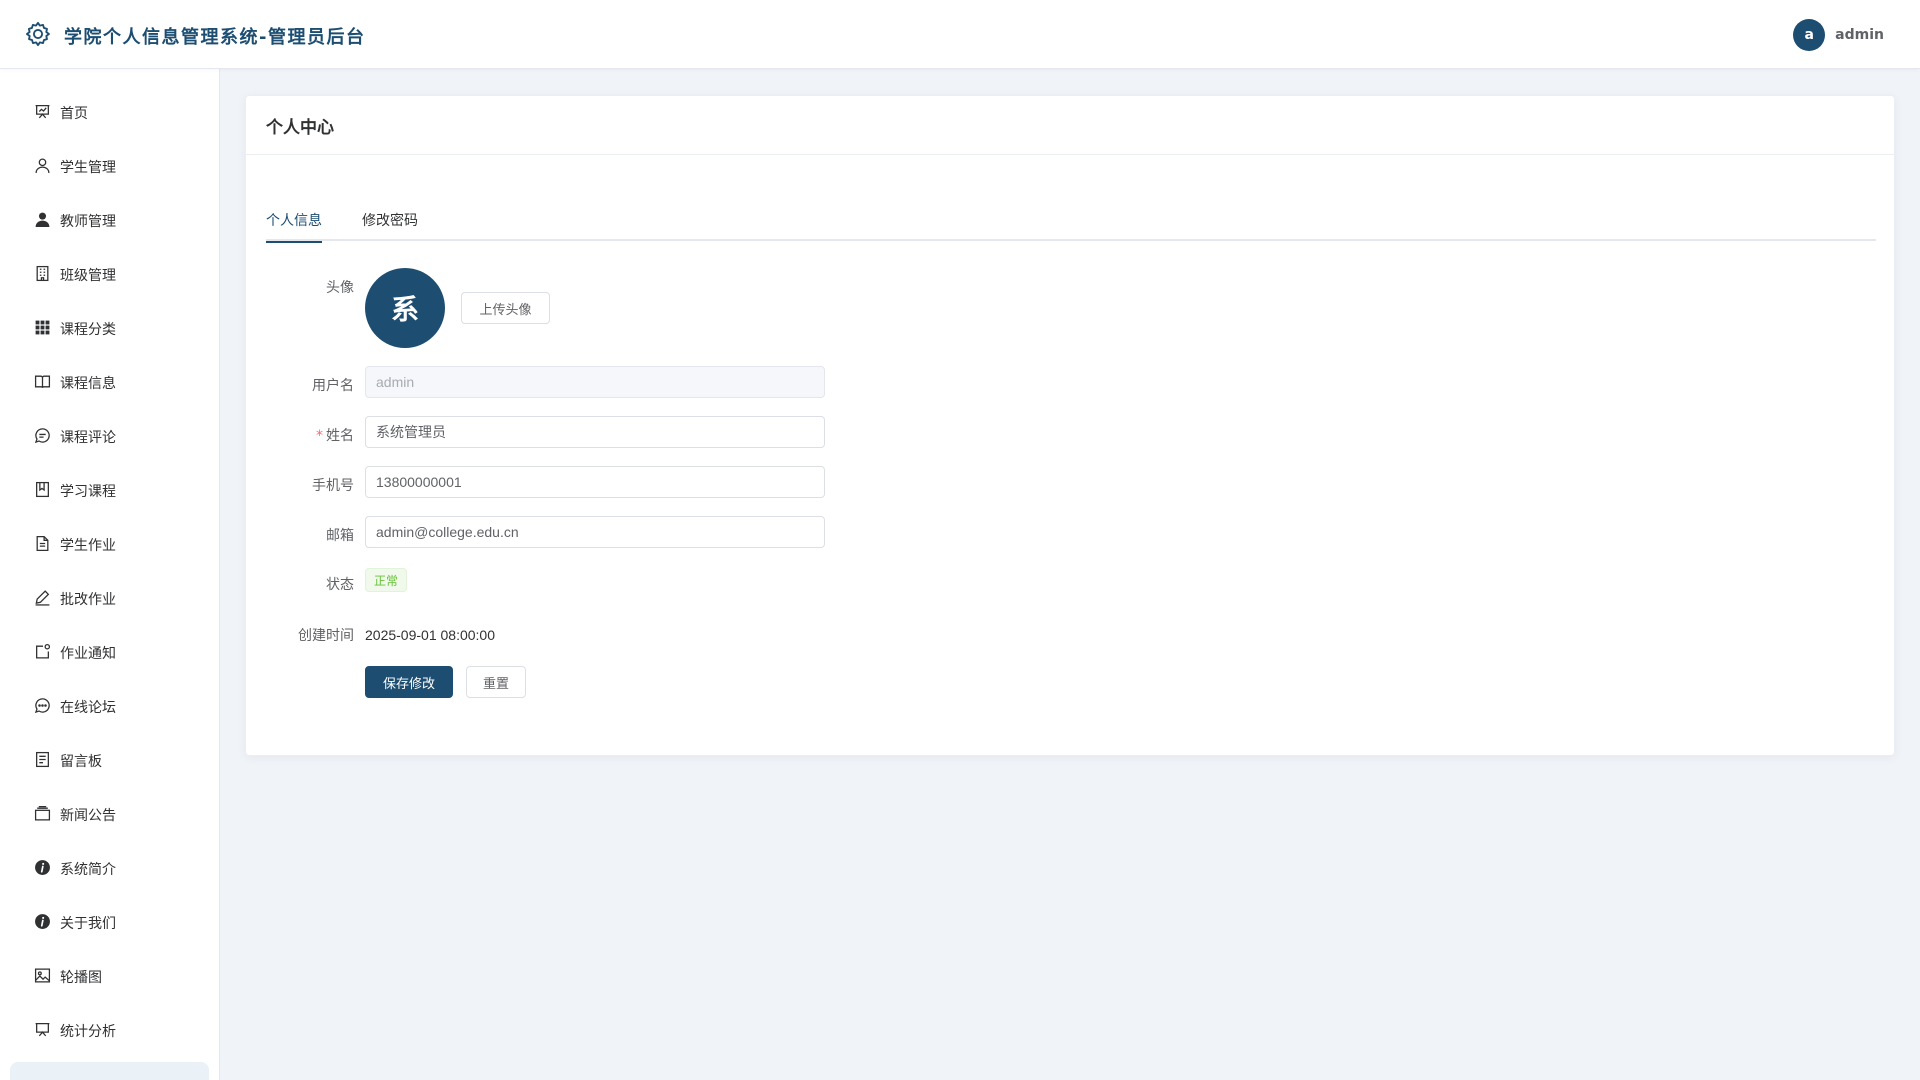 Image resolution: width=1920 pixels, height=1080 pixels. I want to click on comment-icon, so click(42, 437).